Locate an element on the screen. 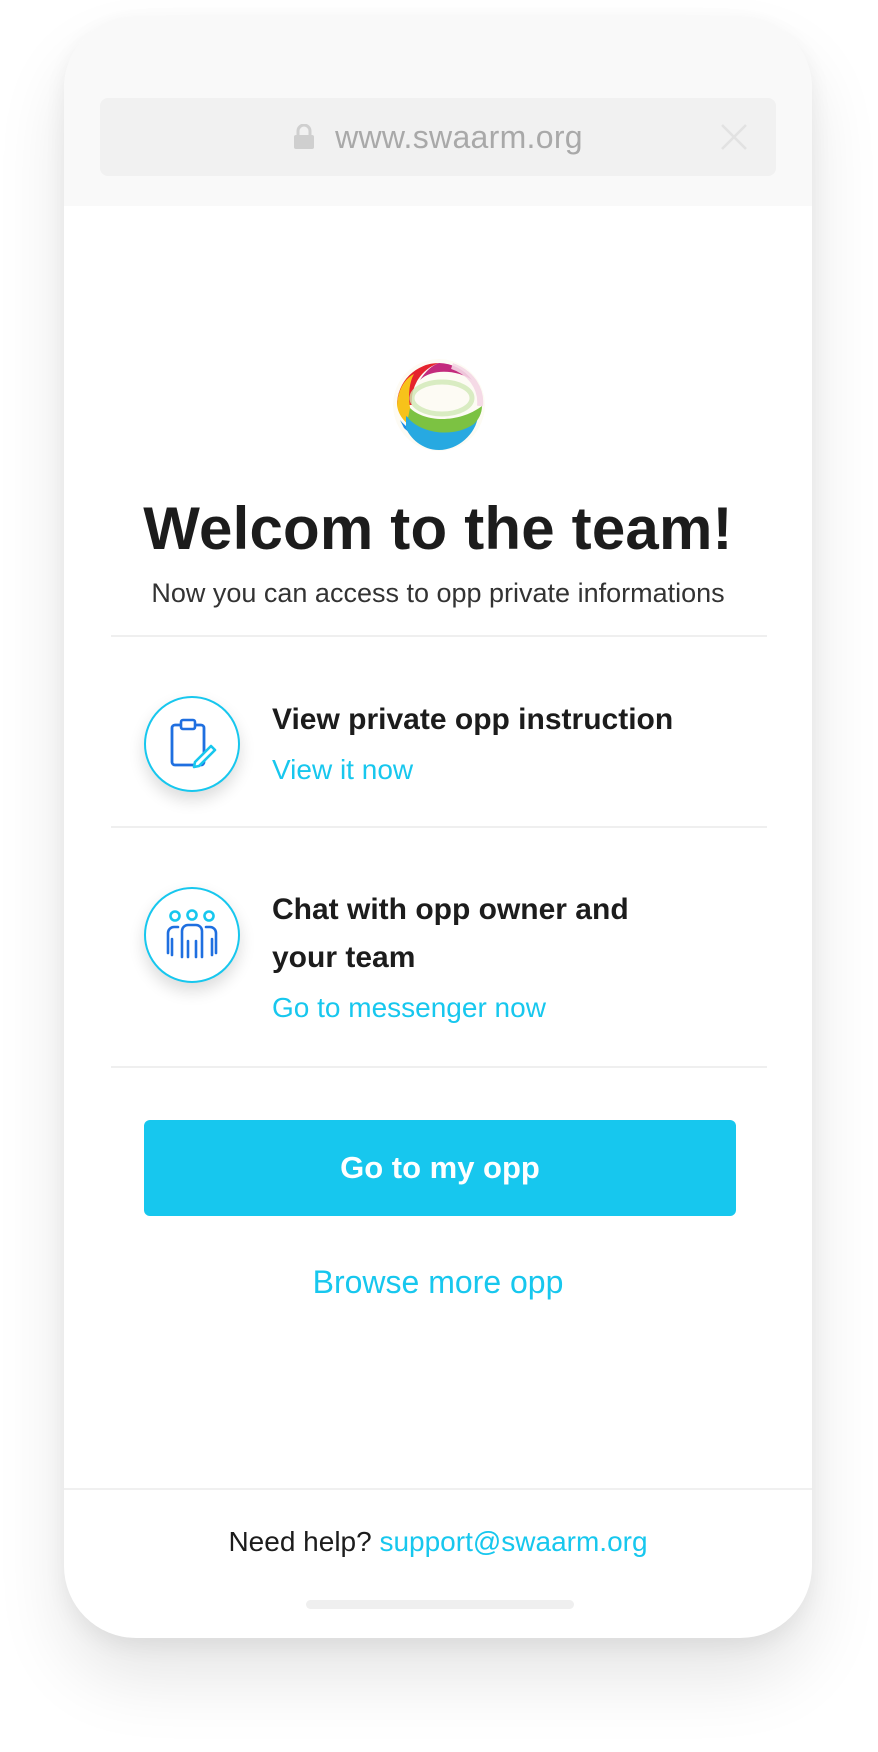 The image size is (878, 1752). feature-title-instruction: View private opp instruction is located at coordinates (473, 719).